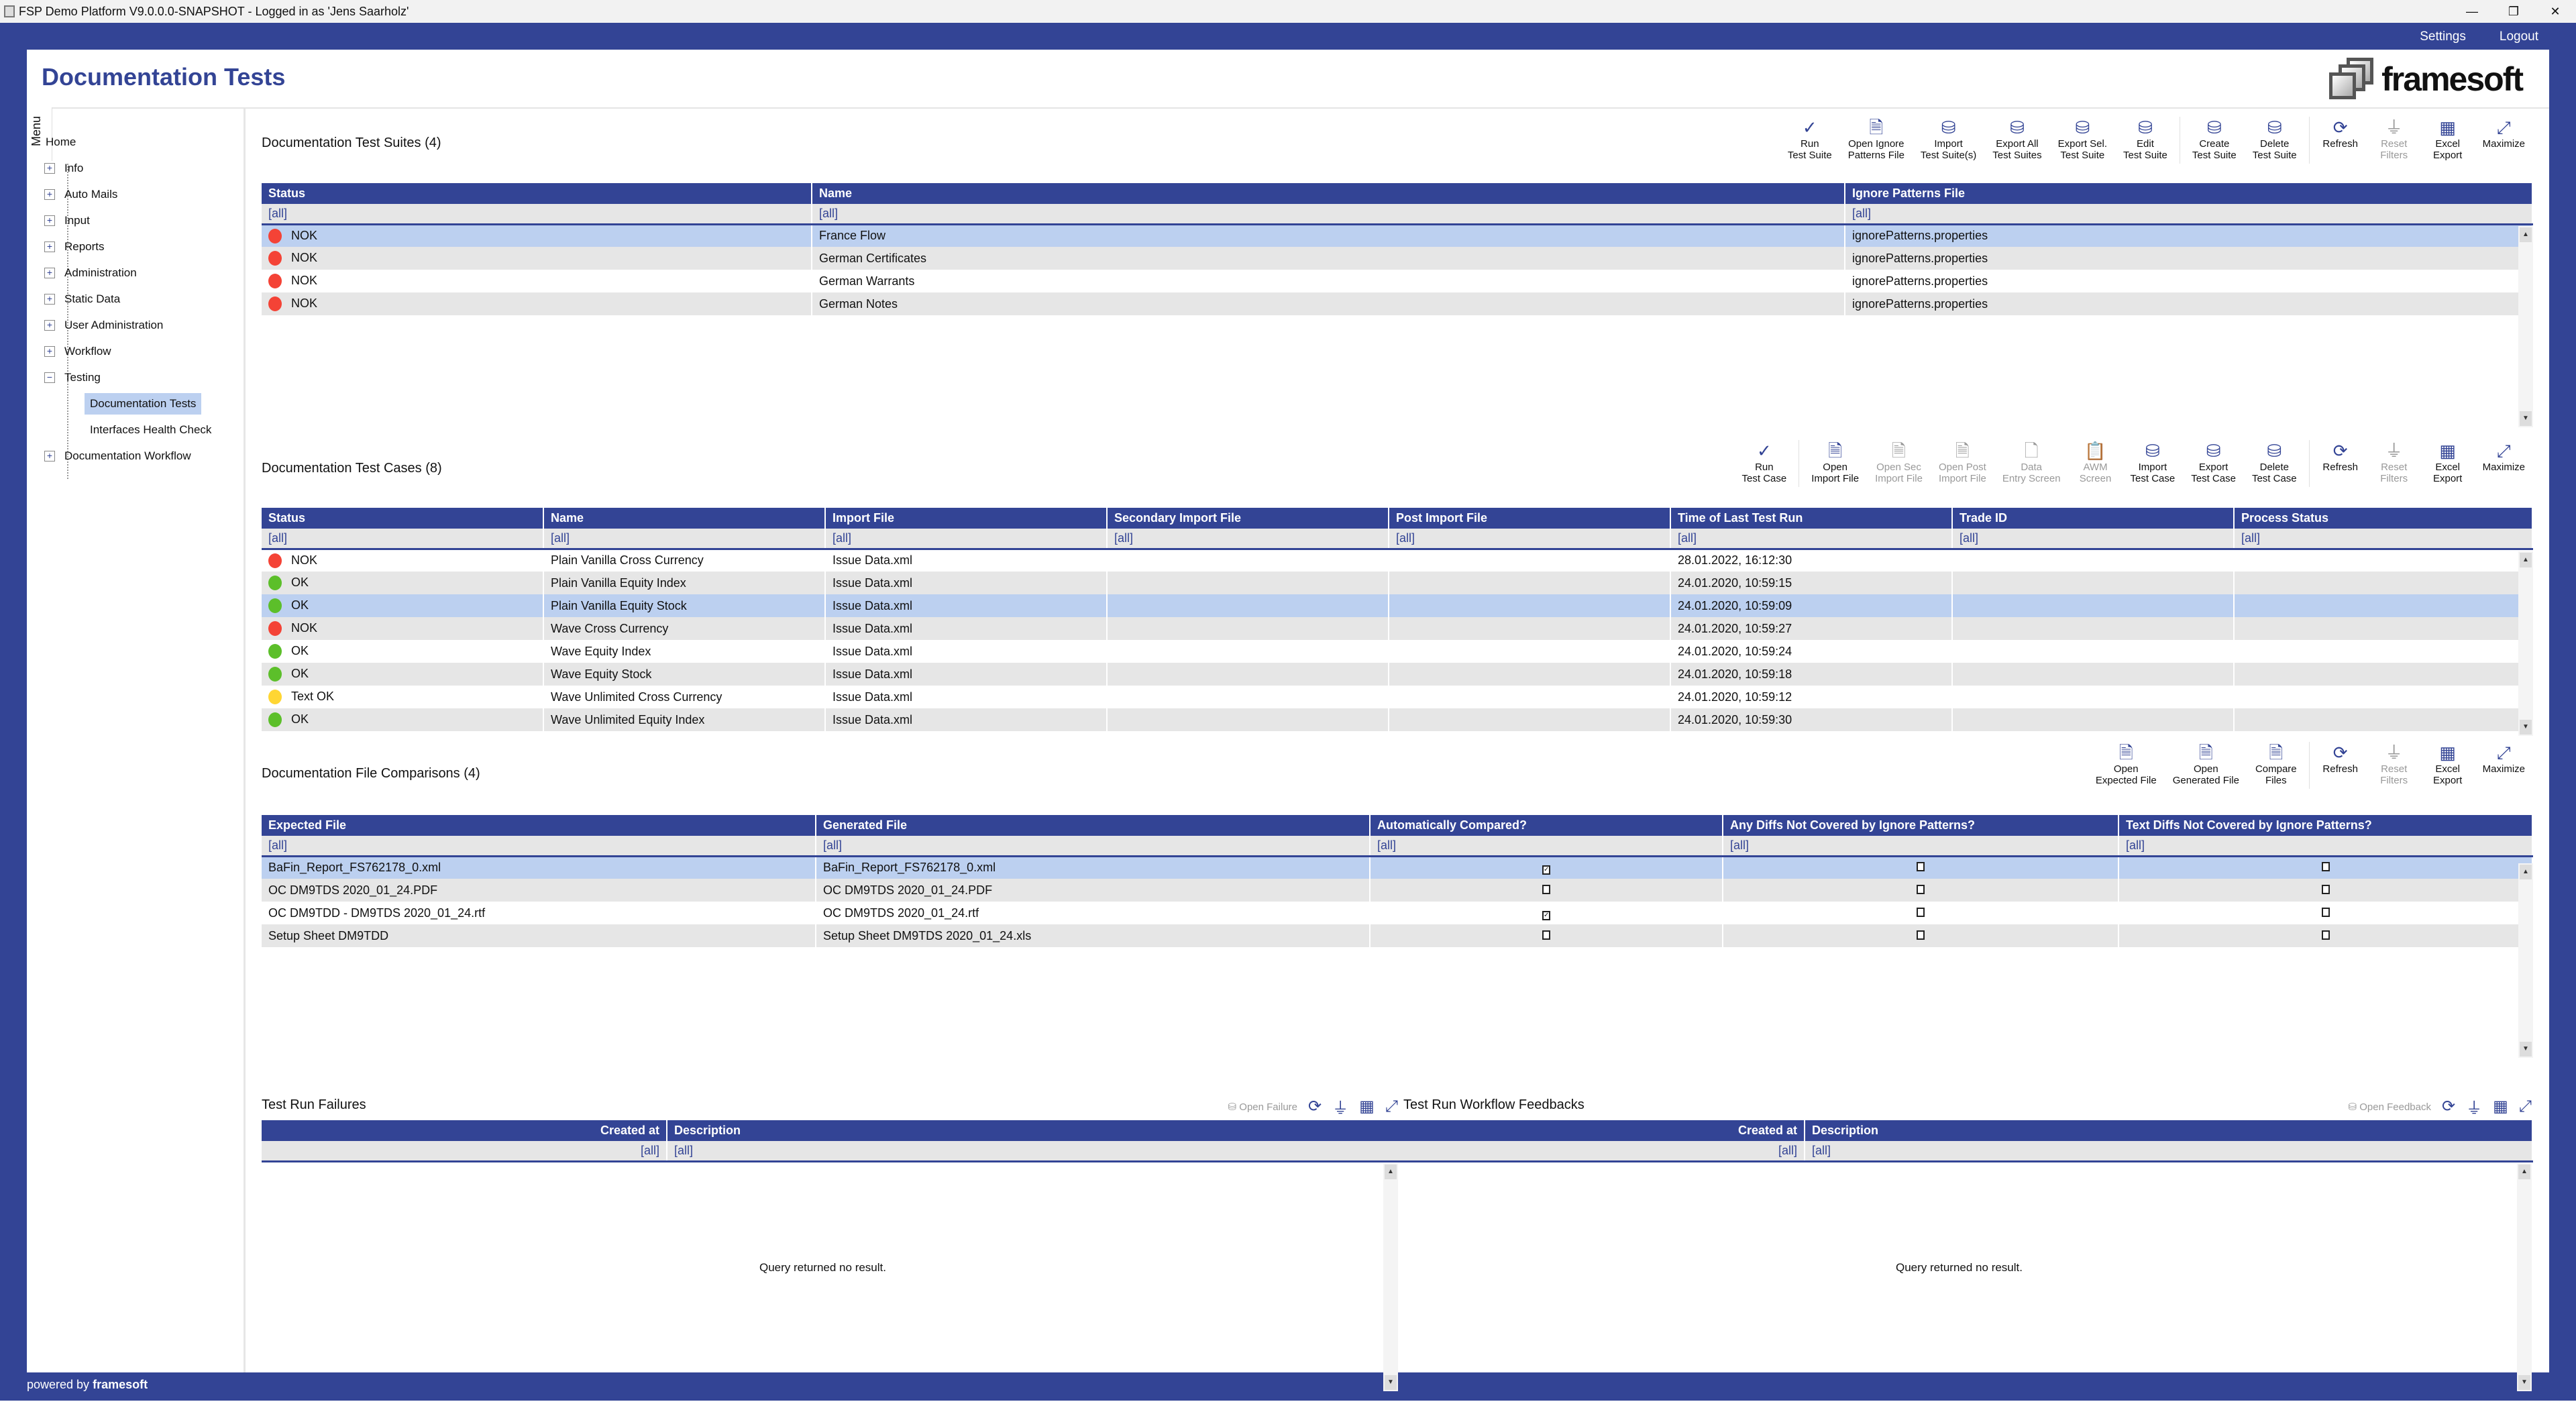 This screenshot has width=2576, height=1410. I want to click on column-header: Automatically Compared?, so click(1546, 825).